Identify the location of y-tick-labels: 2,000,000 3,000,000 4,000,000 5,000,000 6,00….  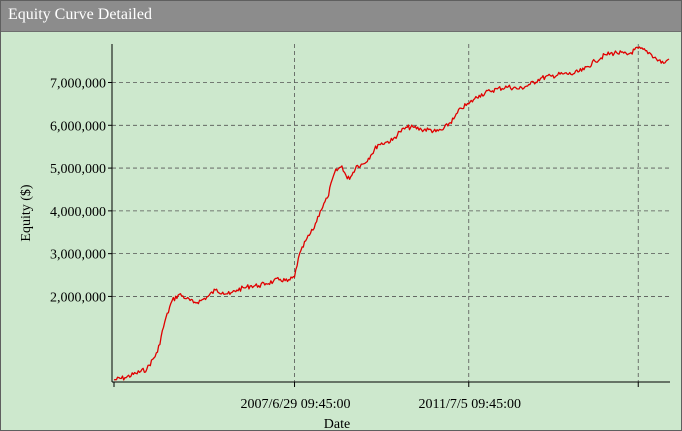
(78, 191).